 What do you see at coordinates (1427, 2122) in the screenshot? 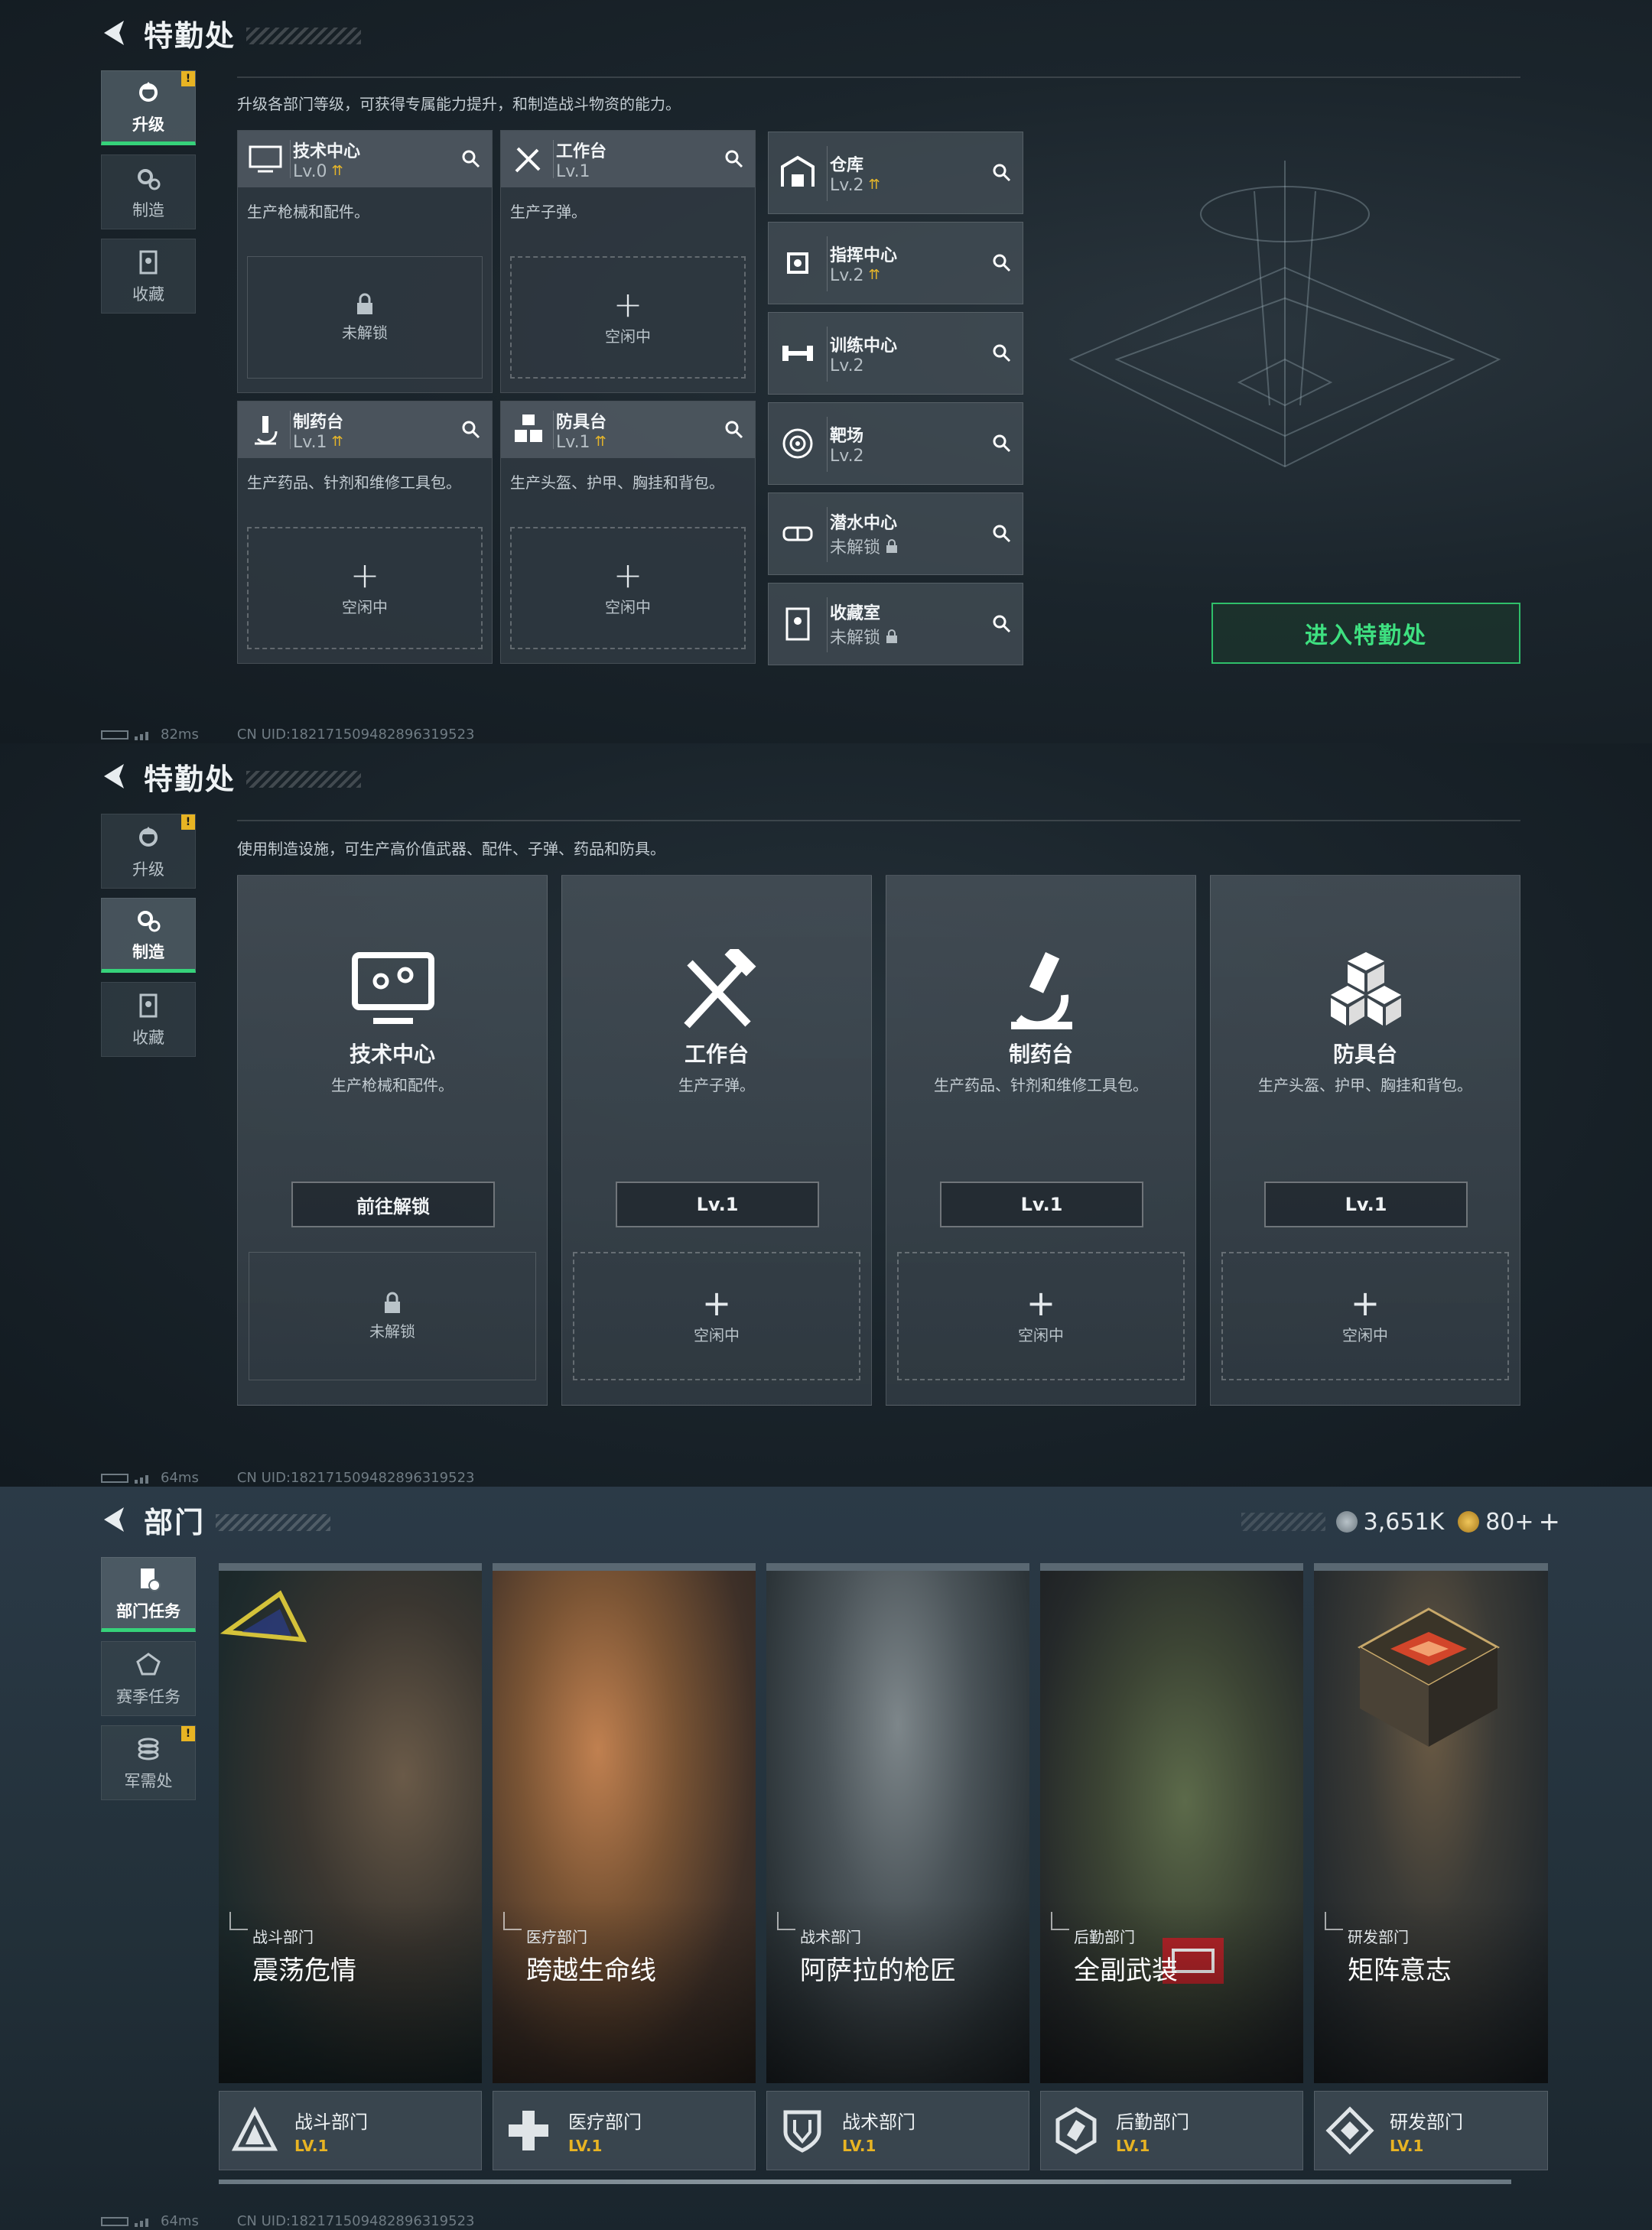
I see `department-name: 研发部门` at bounding box center [1427, 2122].